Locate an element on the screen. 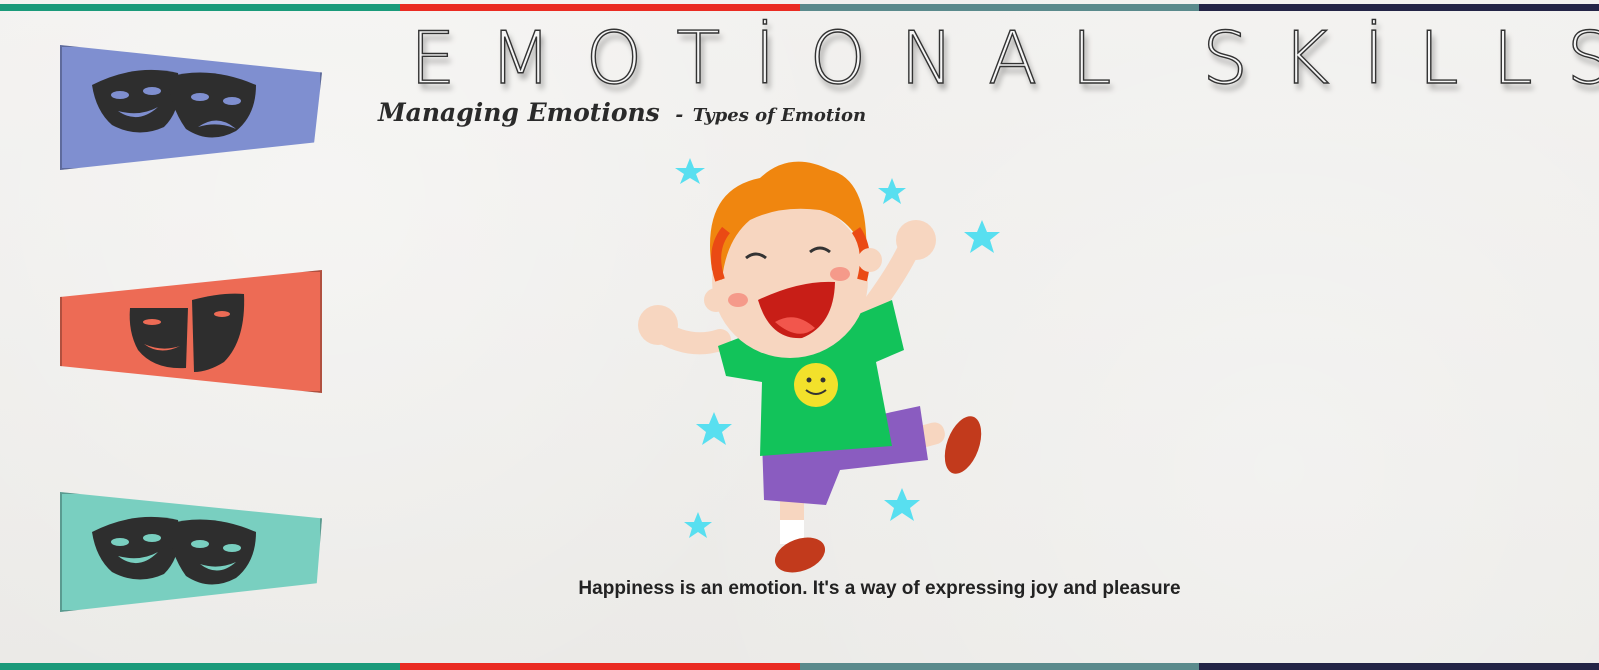 This screenshot has height=670, width=1599. bottom-color-stripe is located at coordinates (799, 666).